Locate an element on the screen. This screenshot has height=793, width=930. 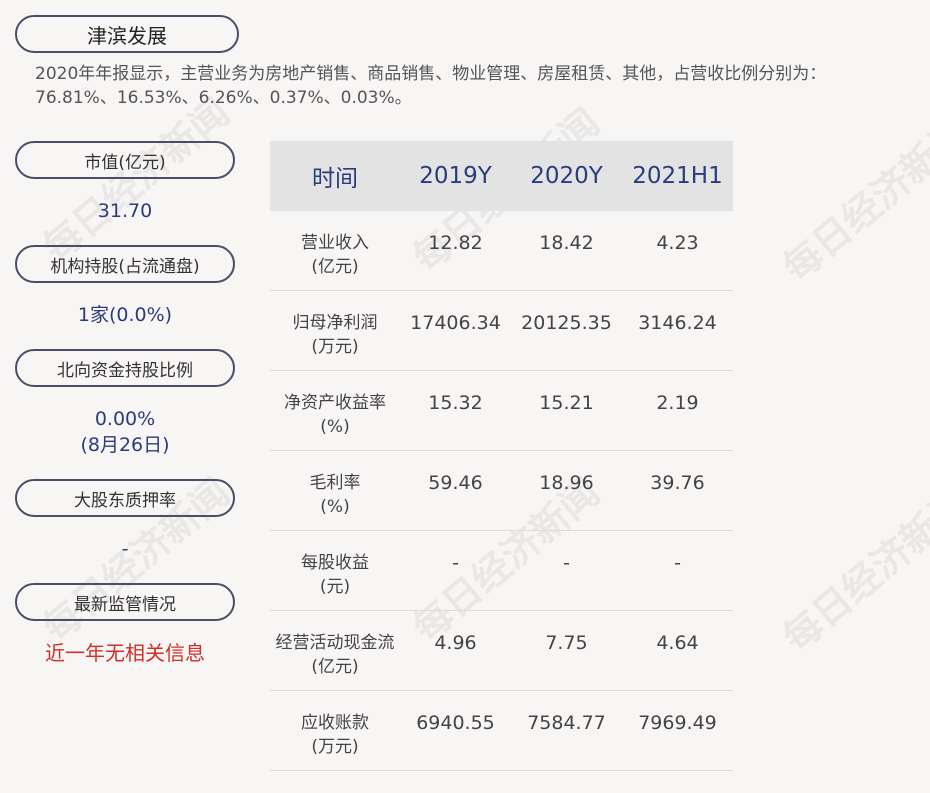
row-label: 营业收入 (亿元) is located at coordinates (335, 245).